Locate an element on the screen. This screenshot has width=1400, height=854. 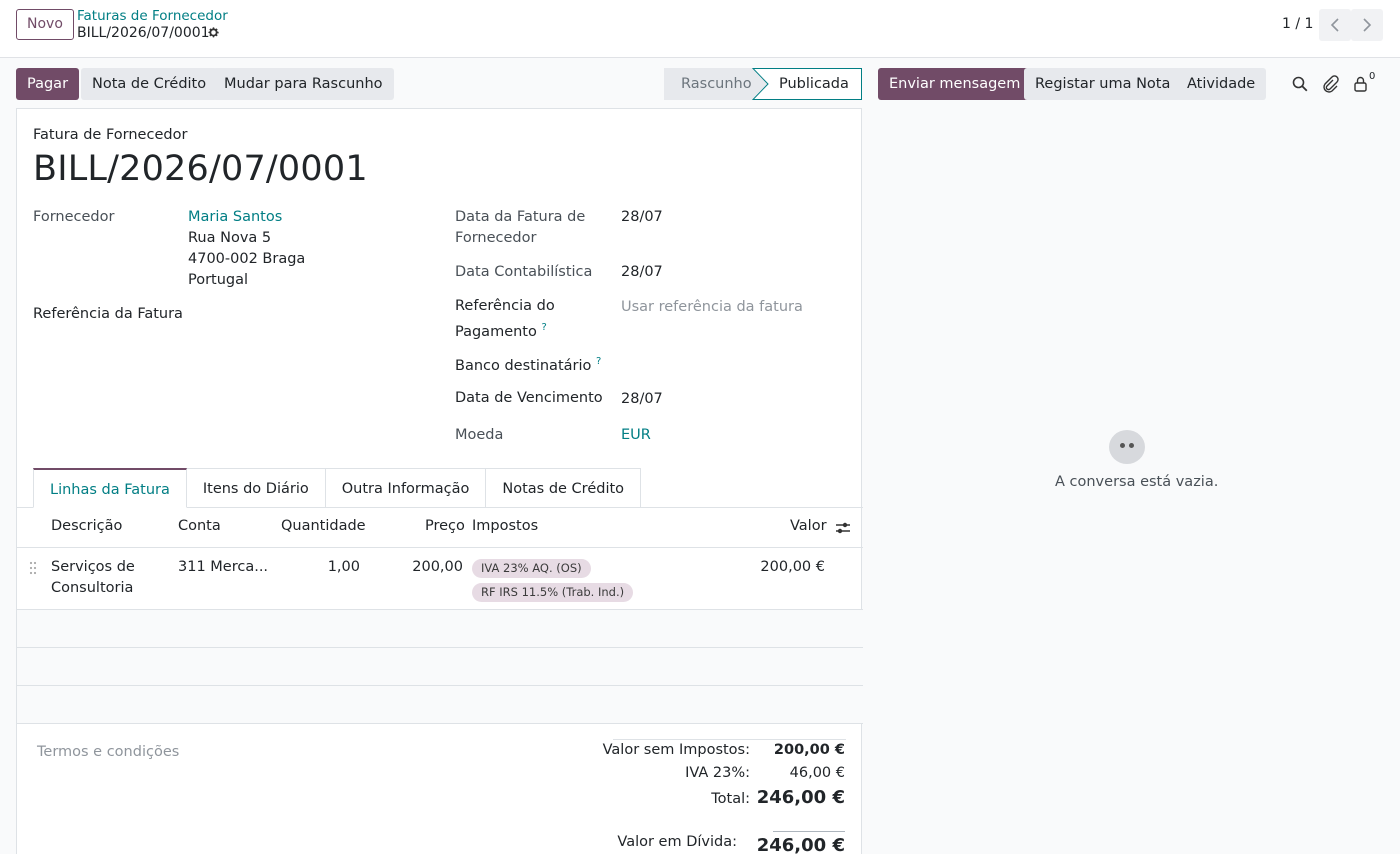
followers-lock-icon is located at coordinates (1361, 84).